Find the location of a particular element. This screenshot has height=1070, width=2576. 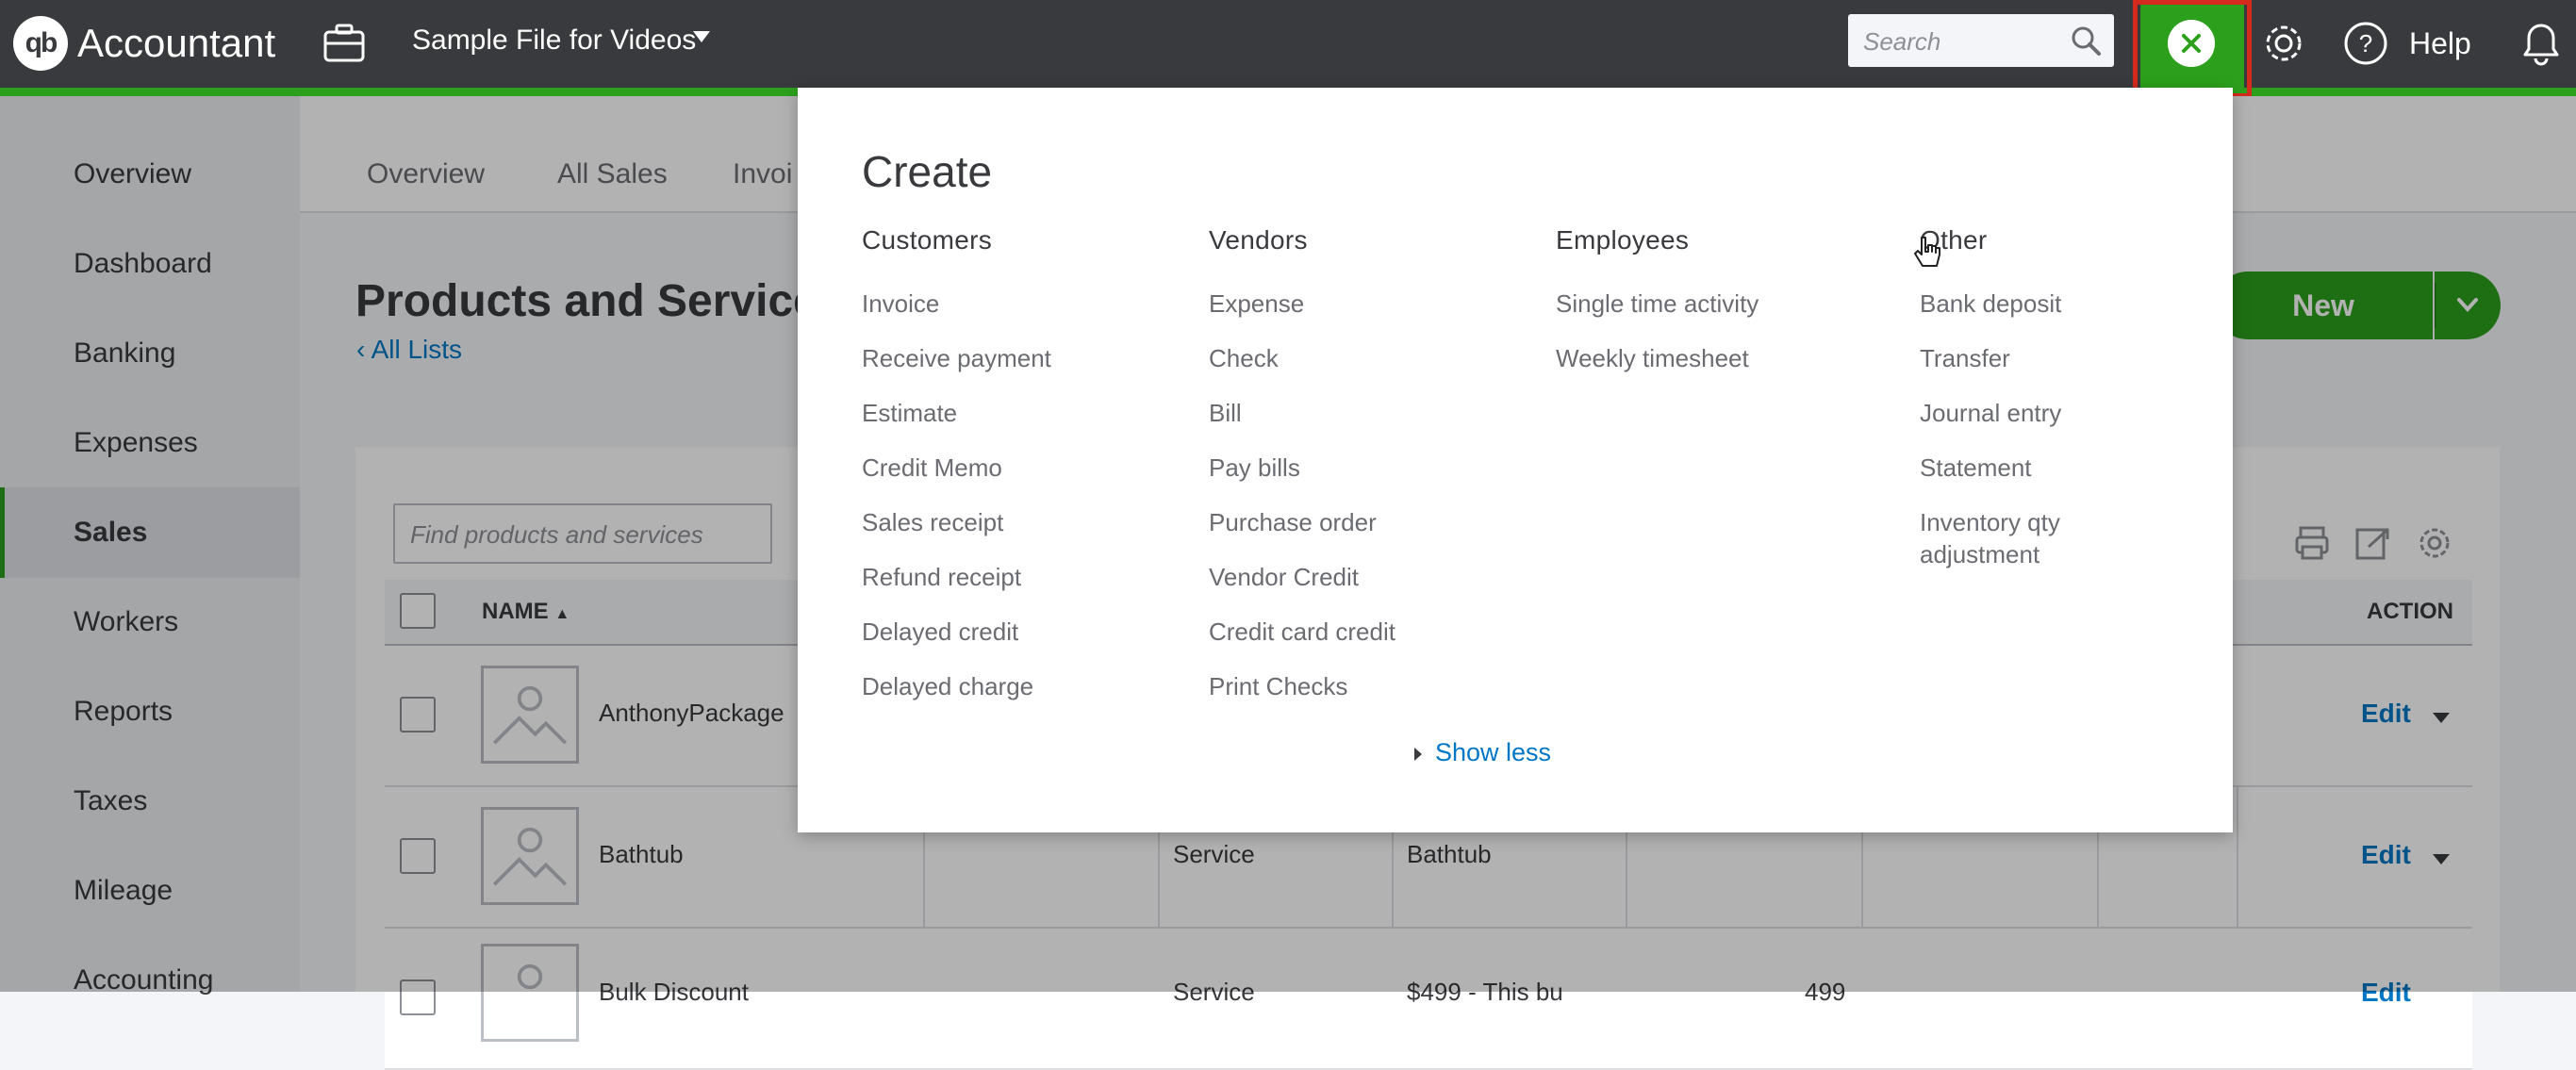

briefcase-icon is located at coordinates (344, 43).